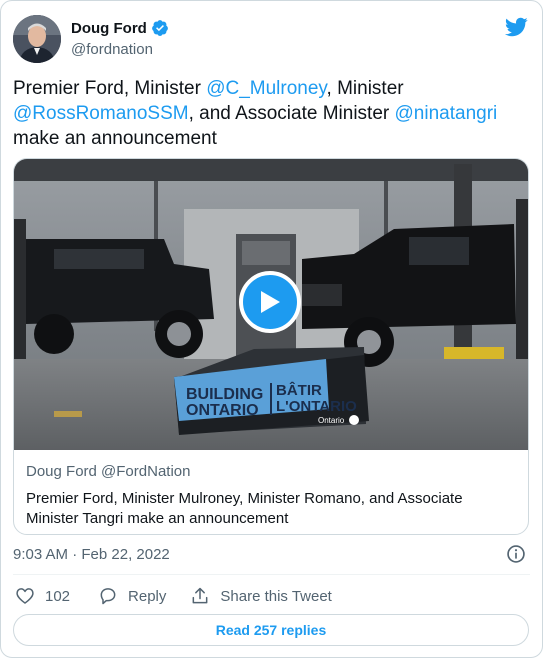  I want to click on tweet-text-part: , Minister, so click(365, 88).